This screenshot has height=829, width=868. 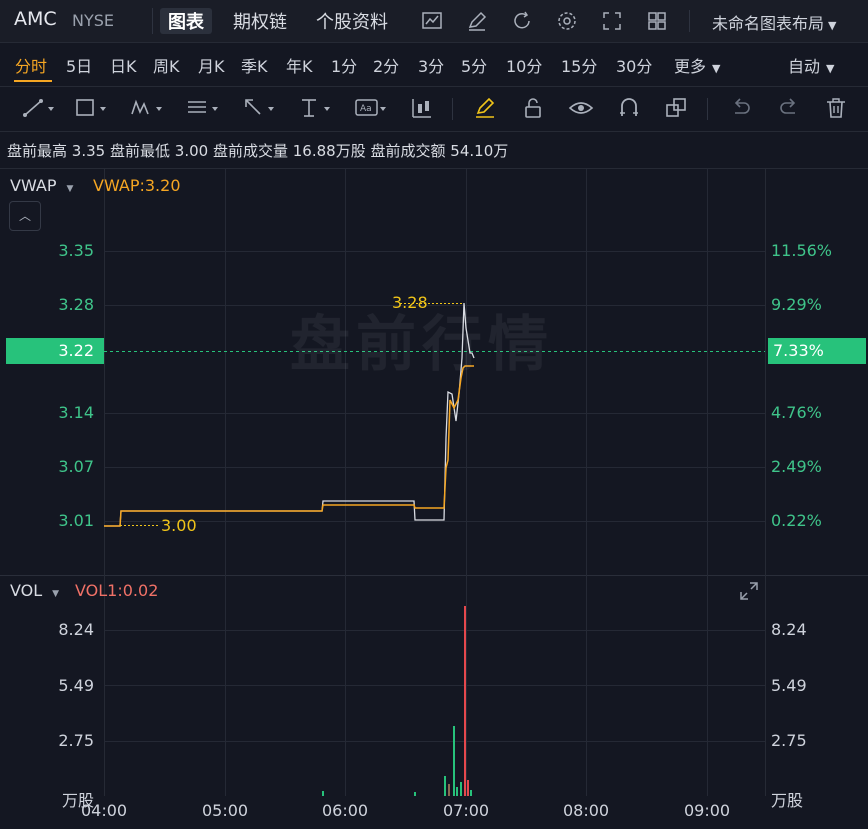 What do you see at coordinates (477, 21) in the screenshot?
I see `edit-icon` at bounding box center [477, 21].